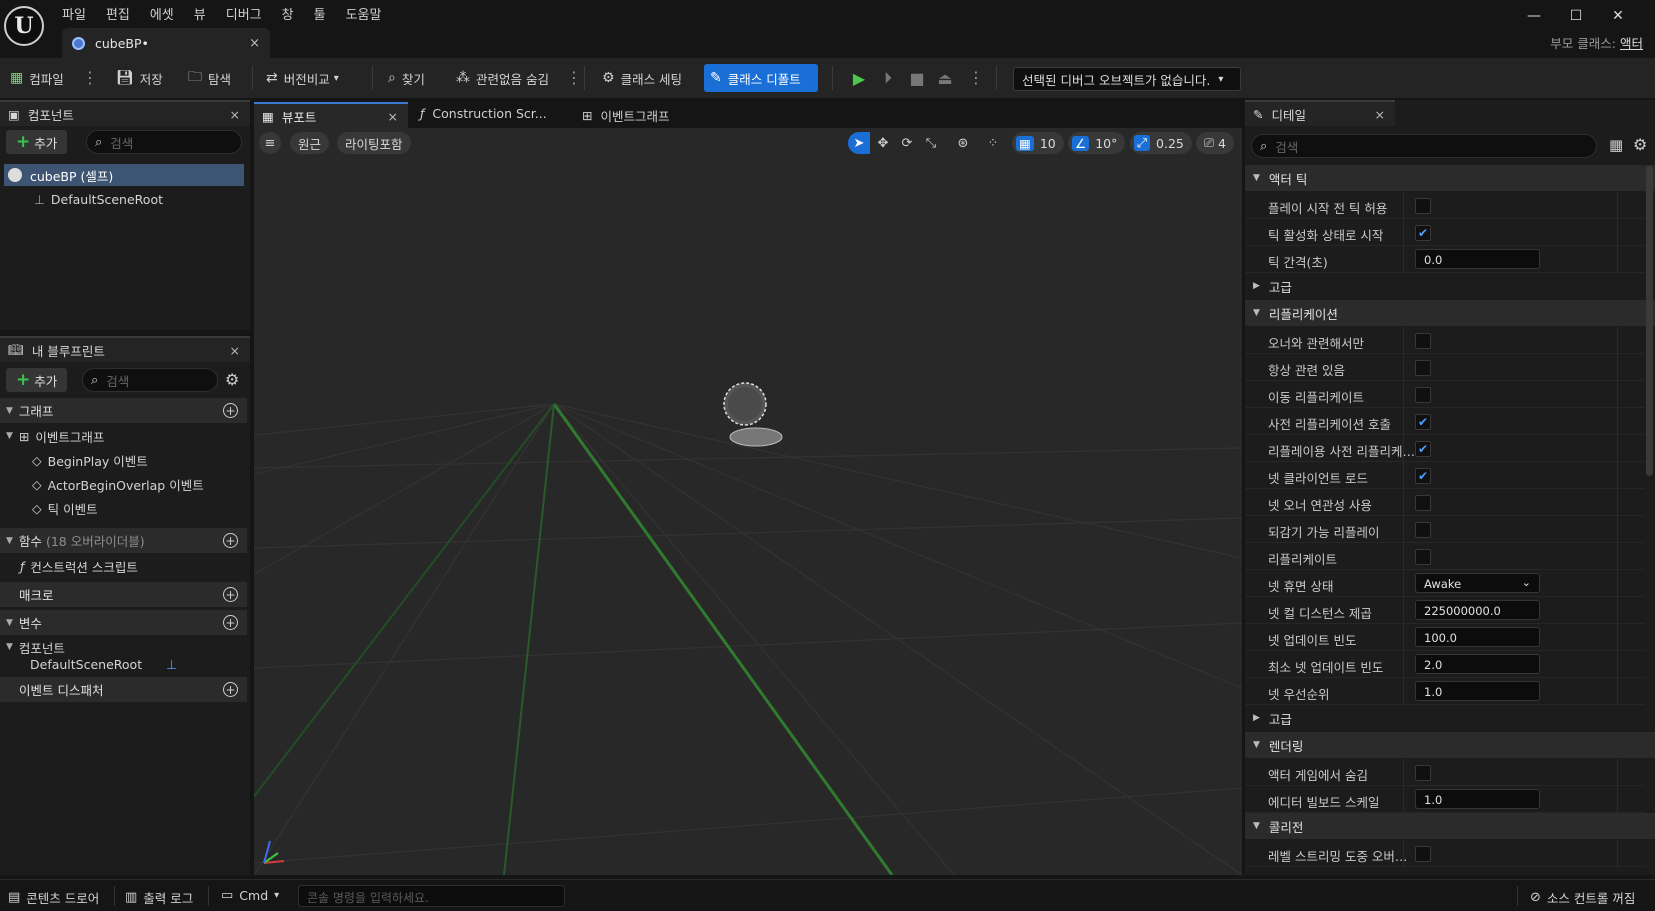  What do you see at coordinates (74, 13) in the screenshot?
I see `menu-file: 파일` at bounding box center [74, 13].